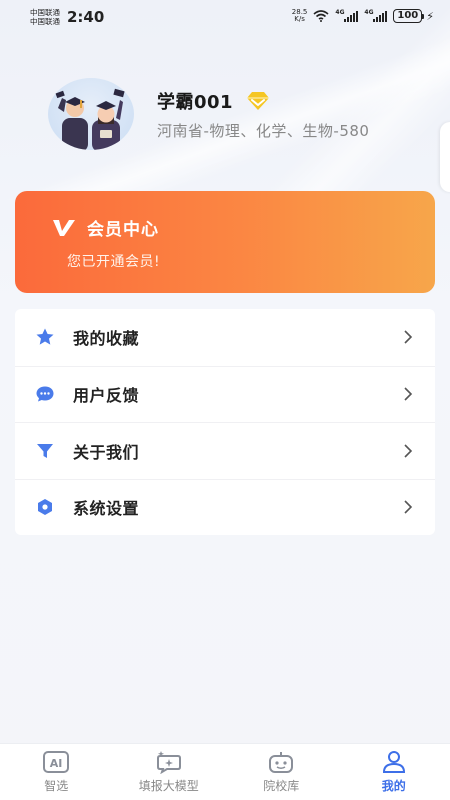 This screenshot has width=450, height=800. Describe the element at coordinates (376, 15) in the screenshot. I see `signal-2-icon: 4G` at that location.